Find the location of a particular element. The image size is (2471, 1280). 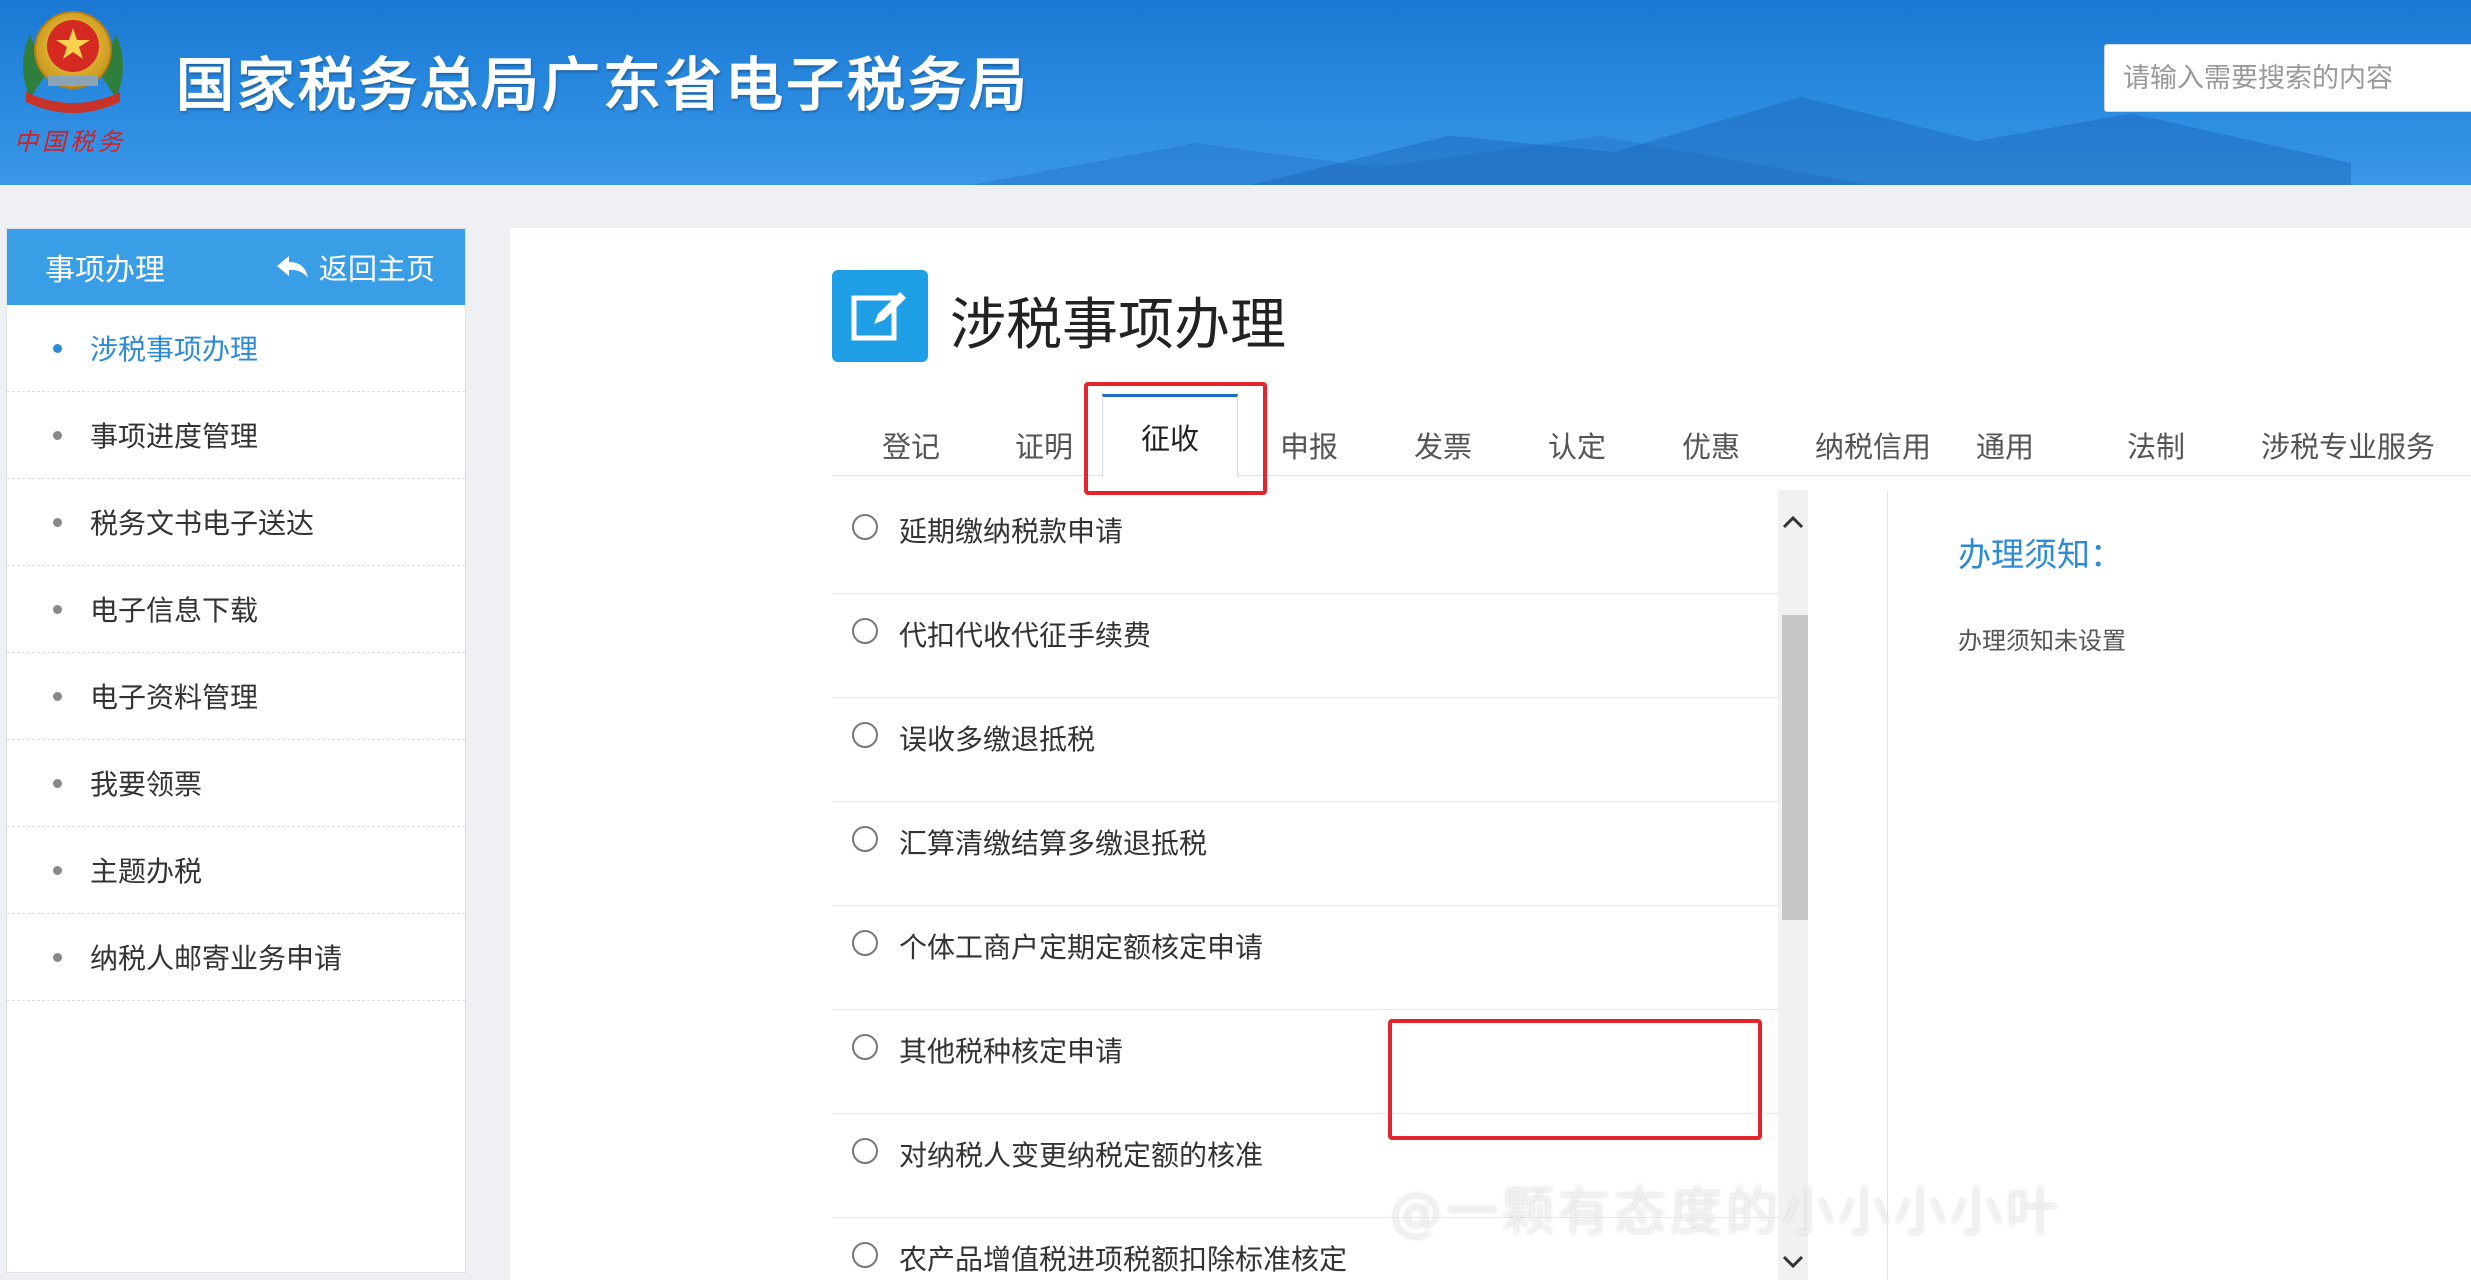

sidebar-item-label: 事项进度管理 is located at coordinates (174, 436).